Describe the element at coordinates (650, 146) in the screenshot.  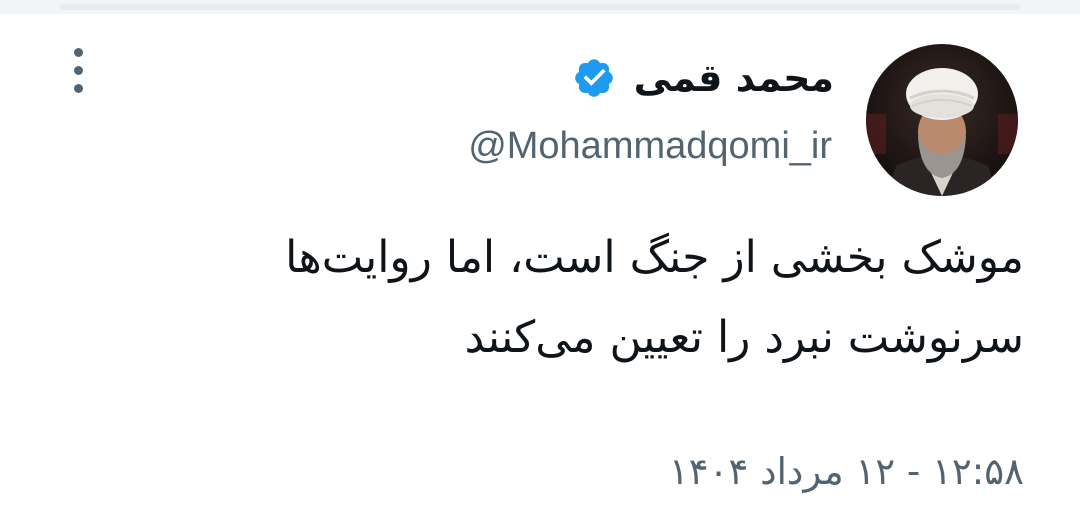
I see `author-handle: @Mohammadqomi_ir` at that location.